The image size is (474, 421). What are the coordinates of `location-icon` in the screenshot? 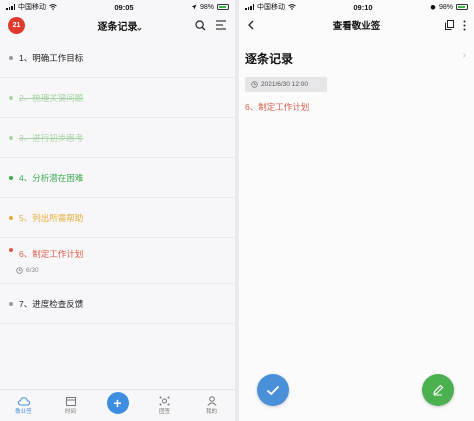 It's located at (194, 7).